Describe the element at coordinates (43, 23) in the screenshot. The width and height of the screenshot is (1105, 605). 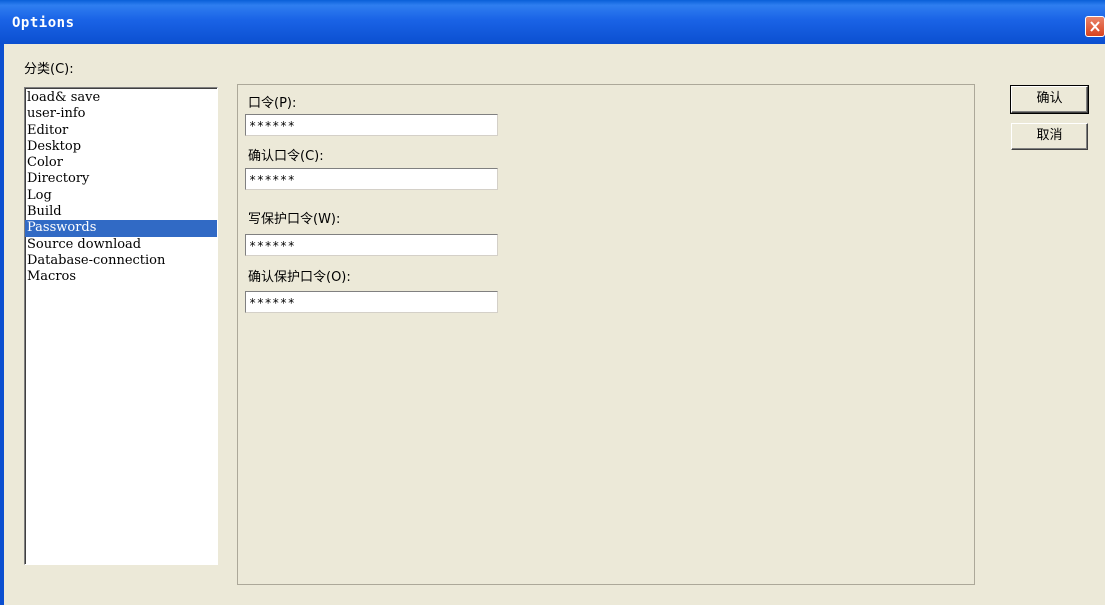
I see `window-title: Options` at that location.